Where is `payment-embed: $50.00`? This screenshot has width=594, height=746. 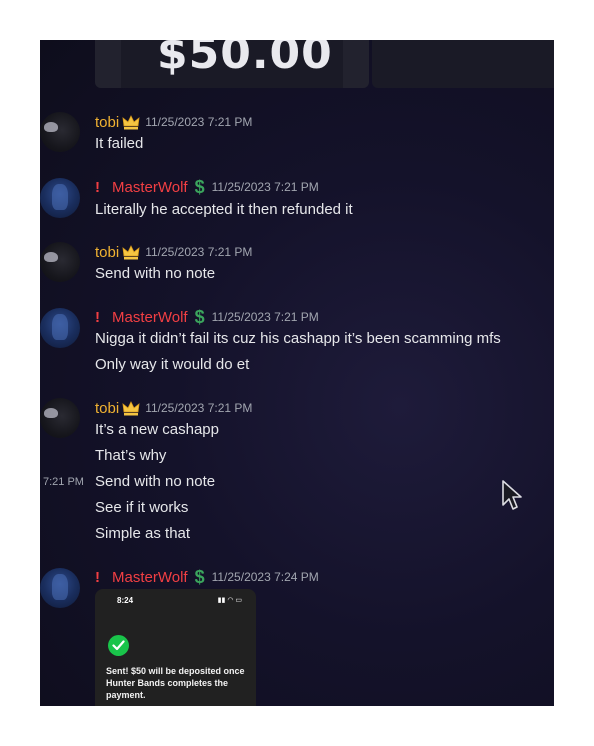
payment-embed: $50.00 is located at coordinates (232, 64).